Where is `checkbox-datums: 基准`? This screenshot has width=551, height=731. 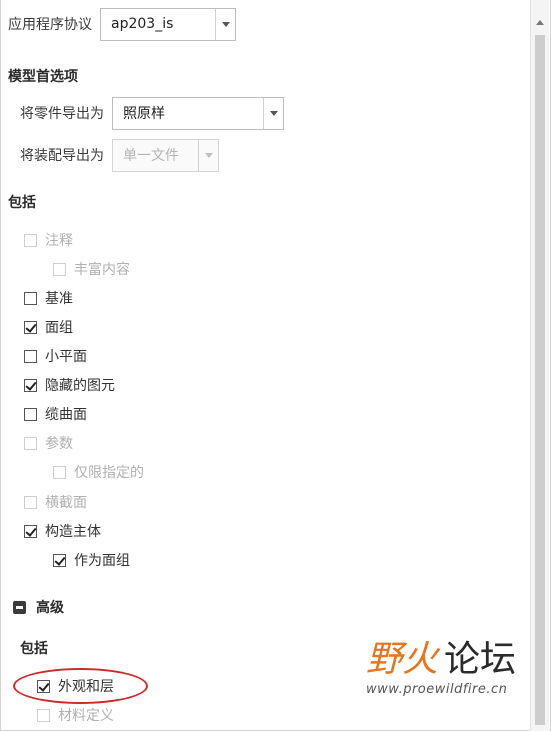 checkbox-datums: 基准 is located at coordinates (48, 298).